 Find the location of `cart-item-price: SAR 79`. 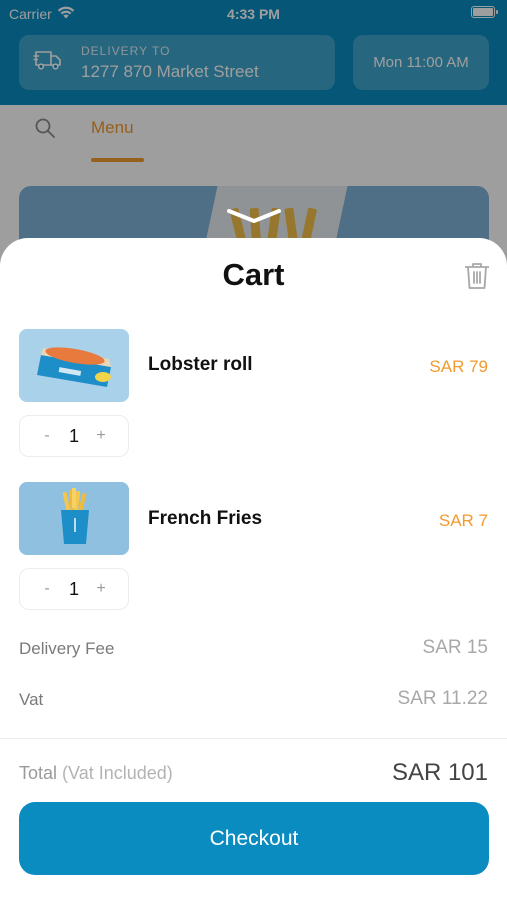

cart-item-price: SAR 79 is located at coordinates (458, 366).